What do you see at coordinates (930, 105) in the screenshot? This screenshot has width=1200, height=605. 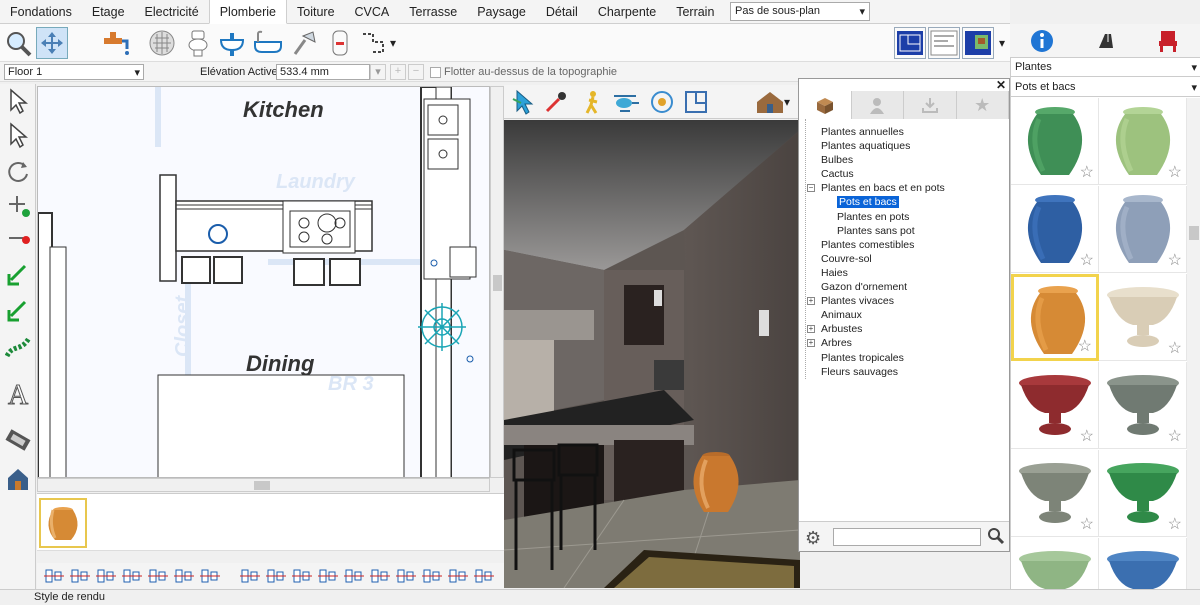 I see `library-tab-download` at bounding box center [930, 105].